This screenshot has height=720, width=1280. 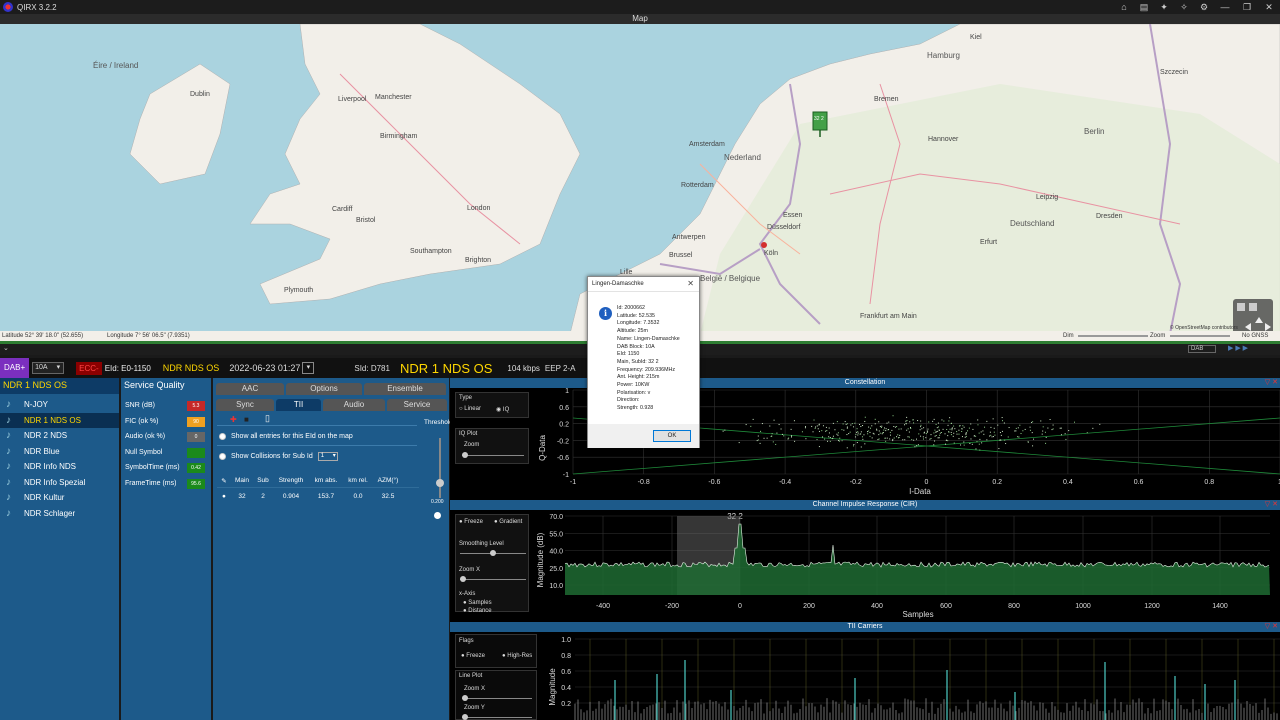 I want to click on tab-aac: AAC, so click(x=250, y=389).